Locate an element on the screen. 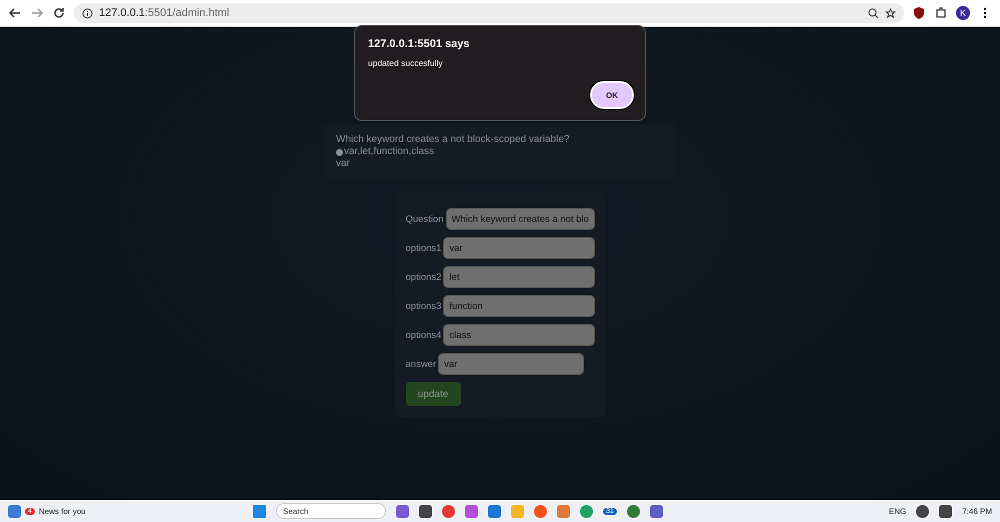  field-label: options3 is located at coordinates (424, 306).